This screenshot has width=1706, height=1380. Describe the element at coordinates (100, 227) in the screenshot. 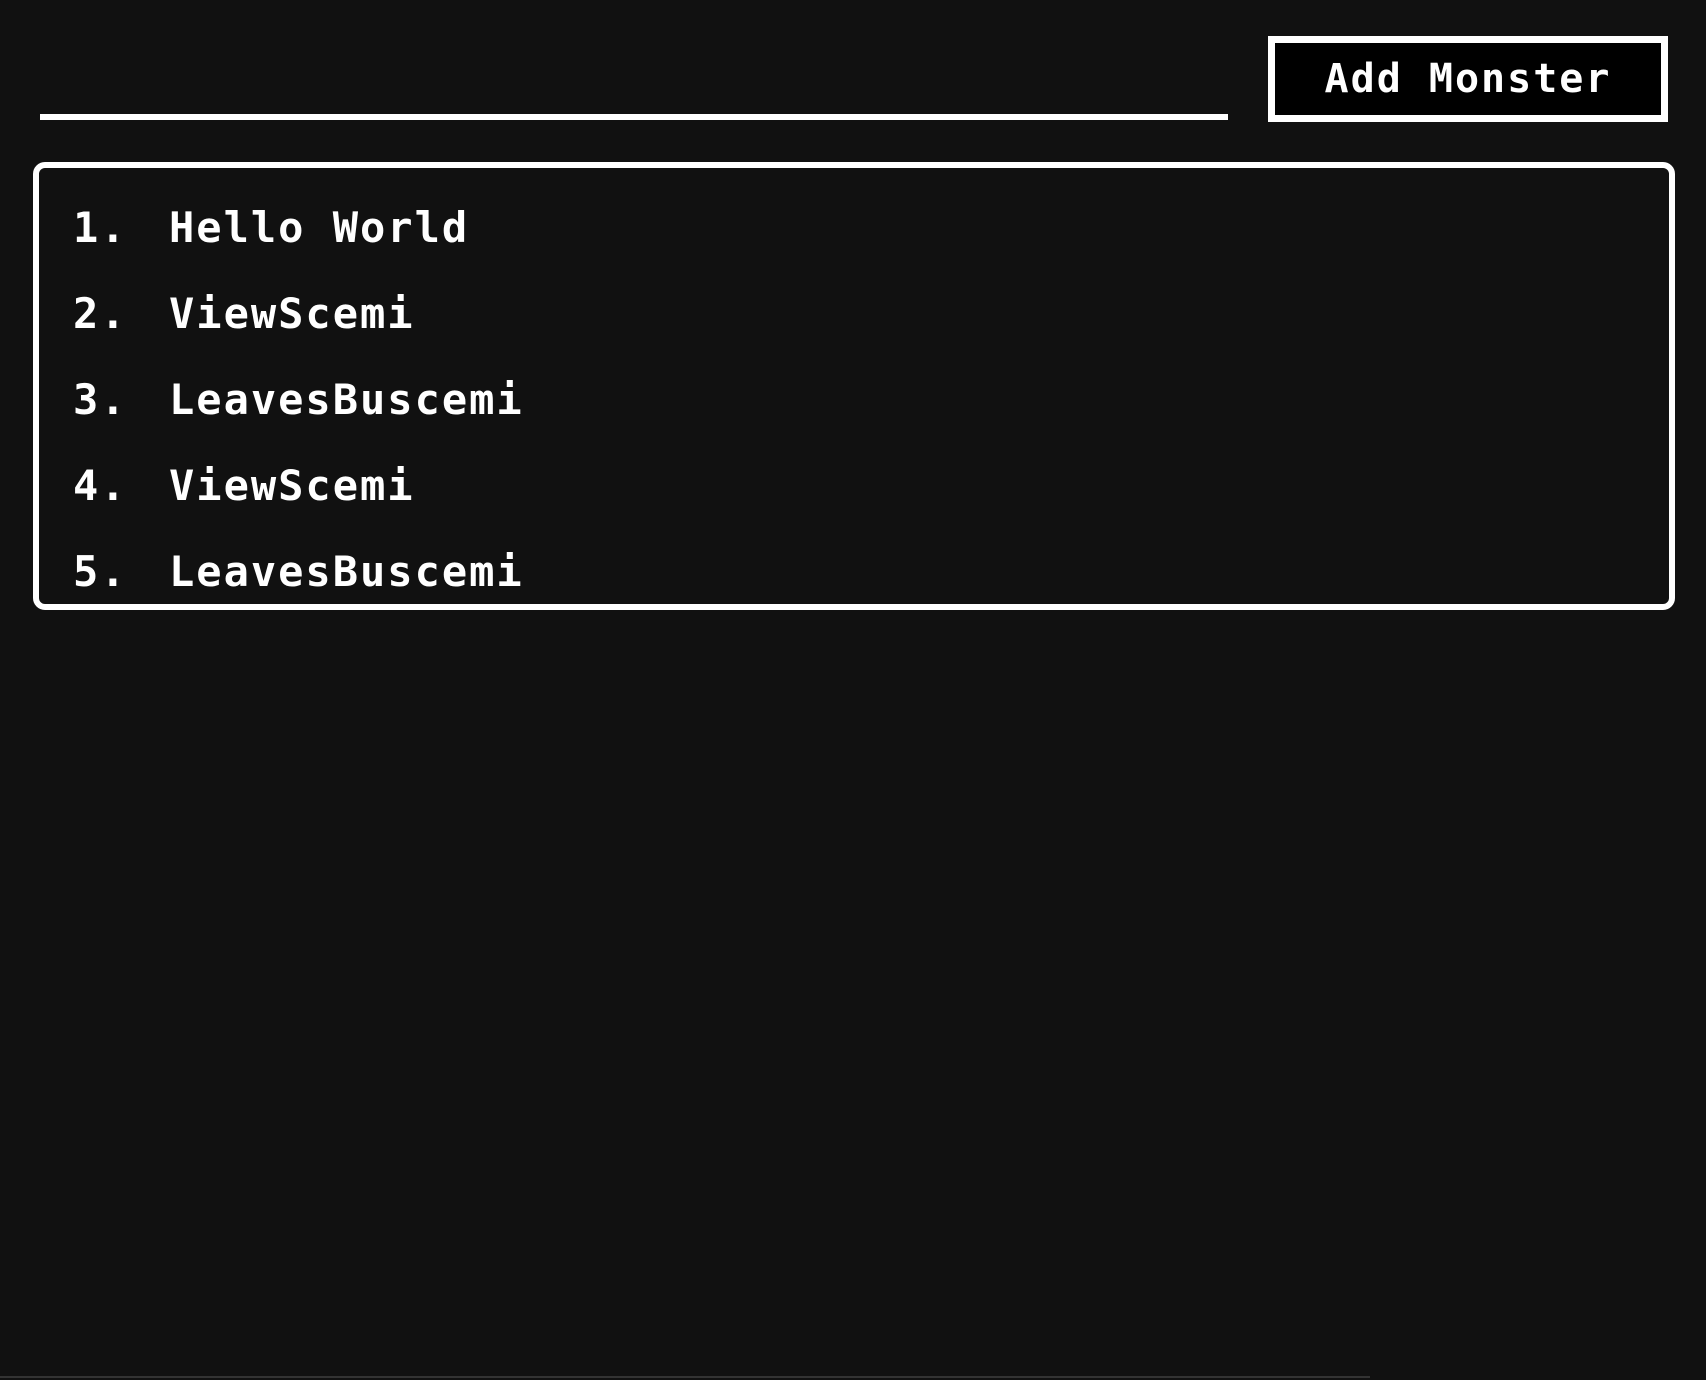

I see `list-item-number: 1.` at that location.